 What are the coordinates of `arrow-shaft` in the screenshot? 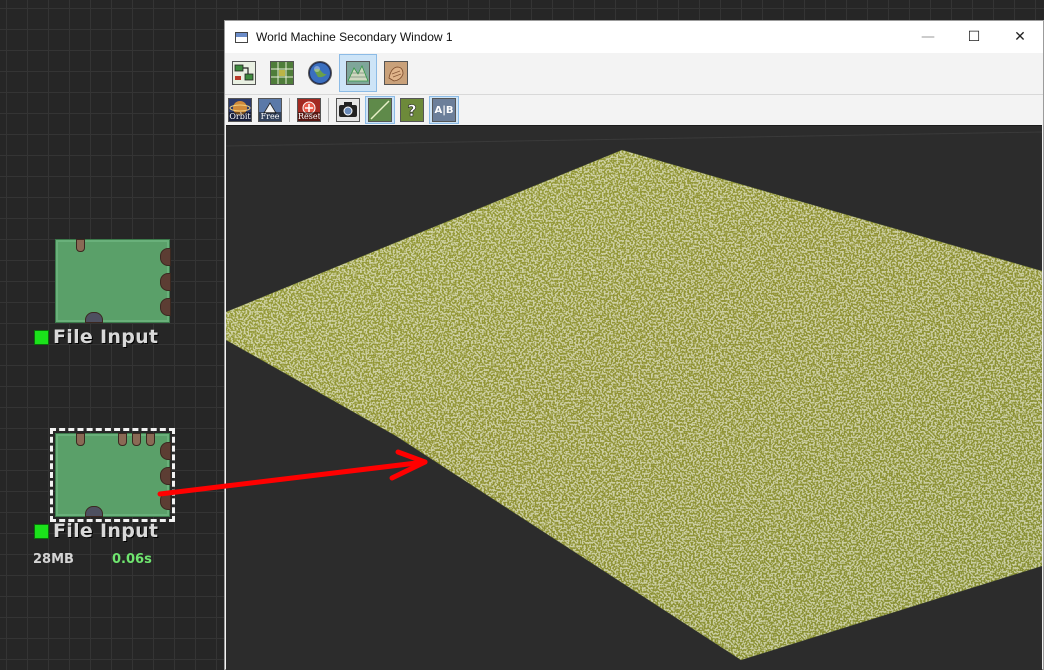 It's located at (292, 478).